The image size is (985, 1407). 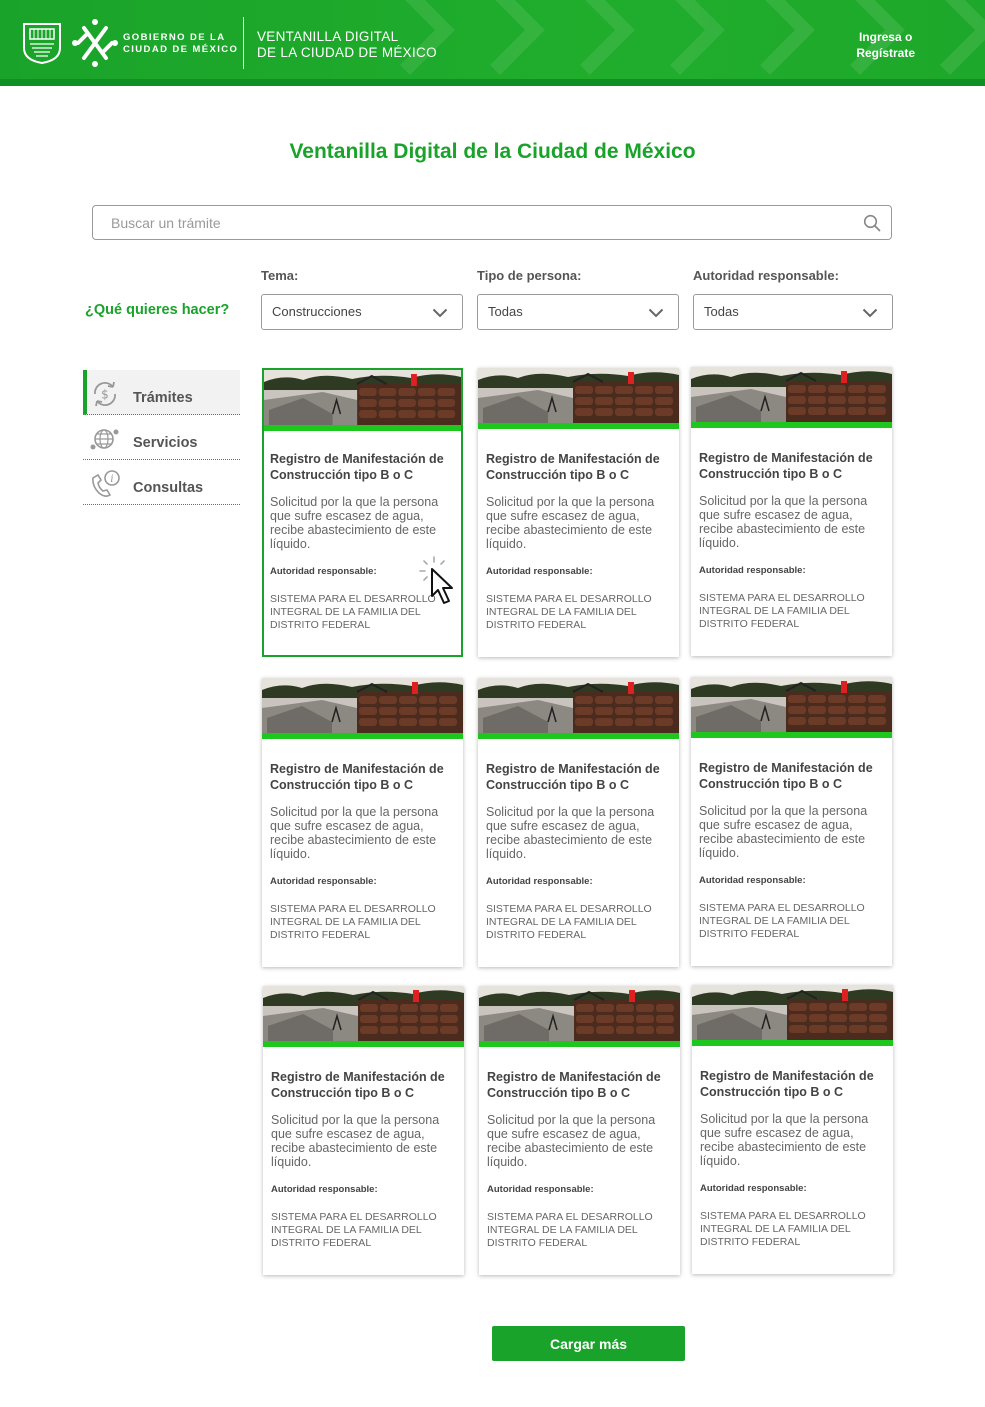 I want to click on auth-links: Ingresa o Regístrate, so click(x=885, y=45).